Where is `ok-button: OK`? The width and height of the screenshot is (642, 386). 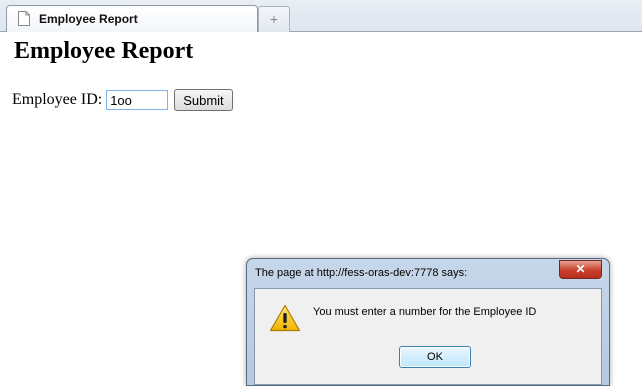 ok-button: OK is located at coordinates (435, 357).